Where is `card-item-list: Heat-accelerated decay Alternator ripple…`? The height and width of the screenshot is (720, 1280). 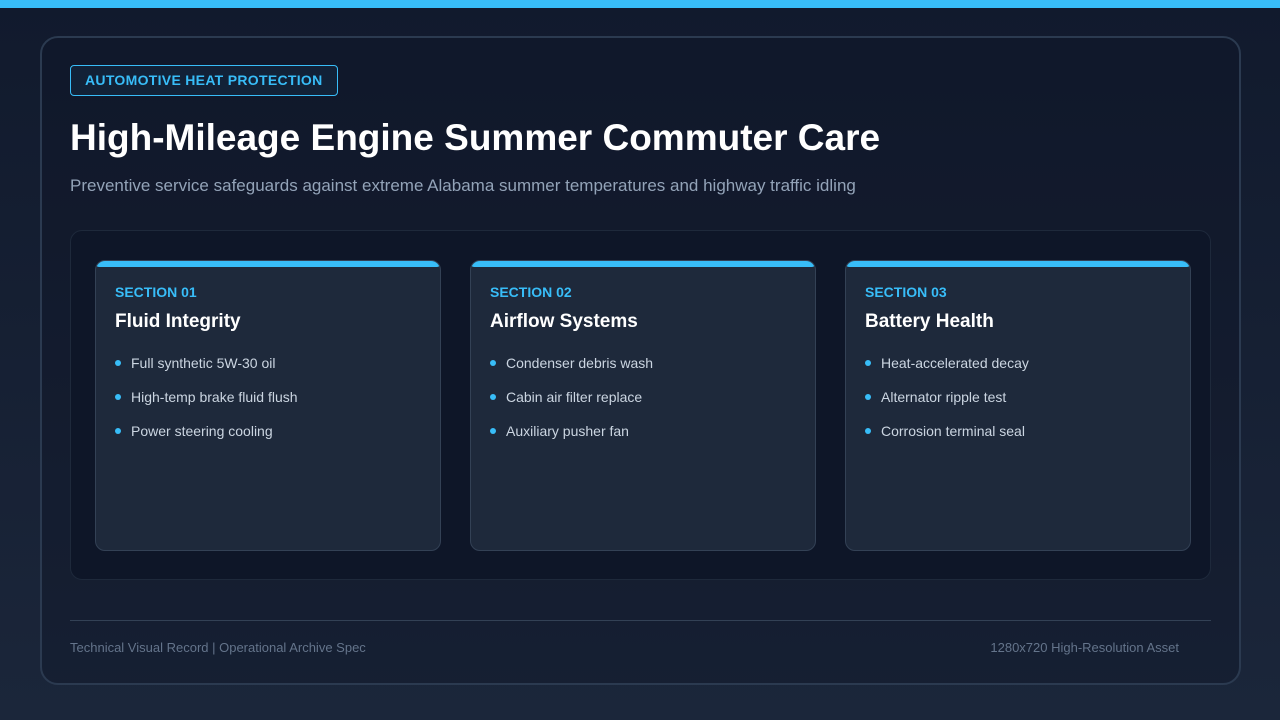 card-item-list: Heat-accelerated decay Alternator ripple… is located at coordinates (947, 406).